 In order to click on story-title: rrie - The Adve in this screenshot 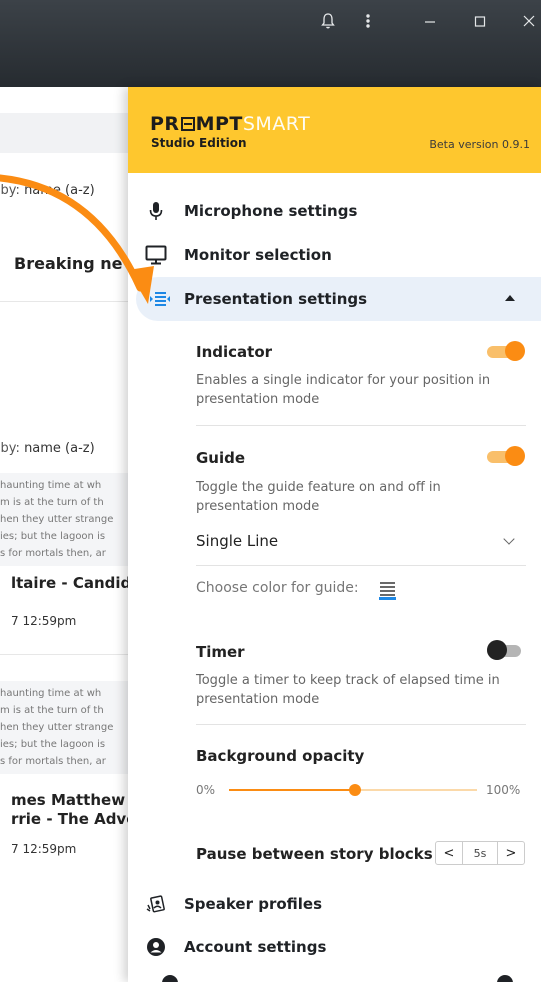, I will do `click(70, 819)`.